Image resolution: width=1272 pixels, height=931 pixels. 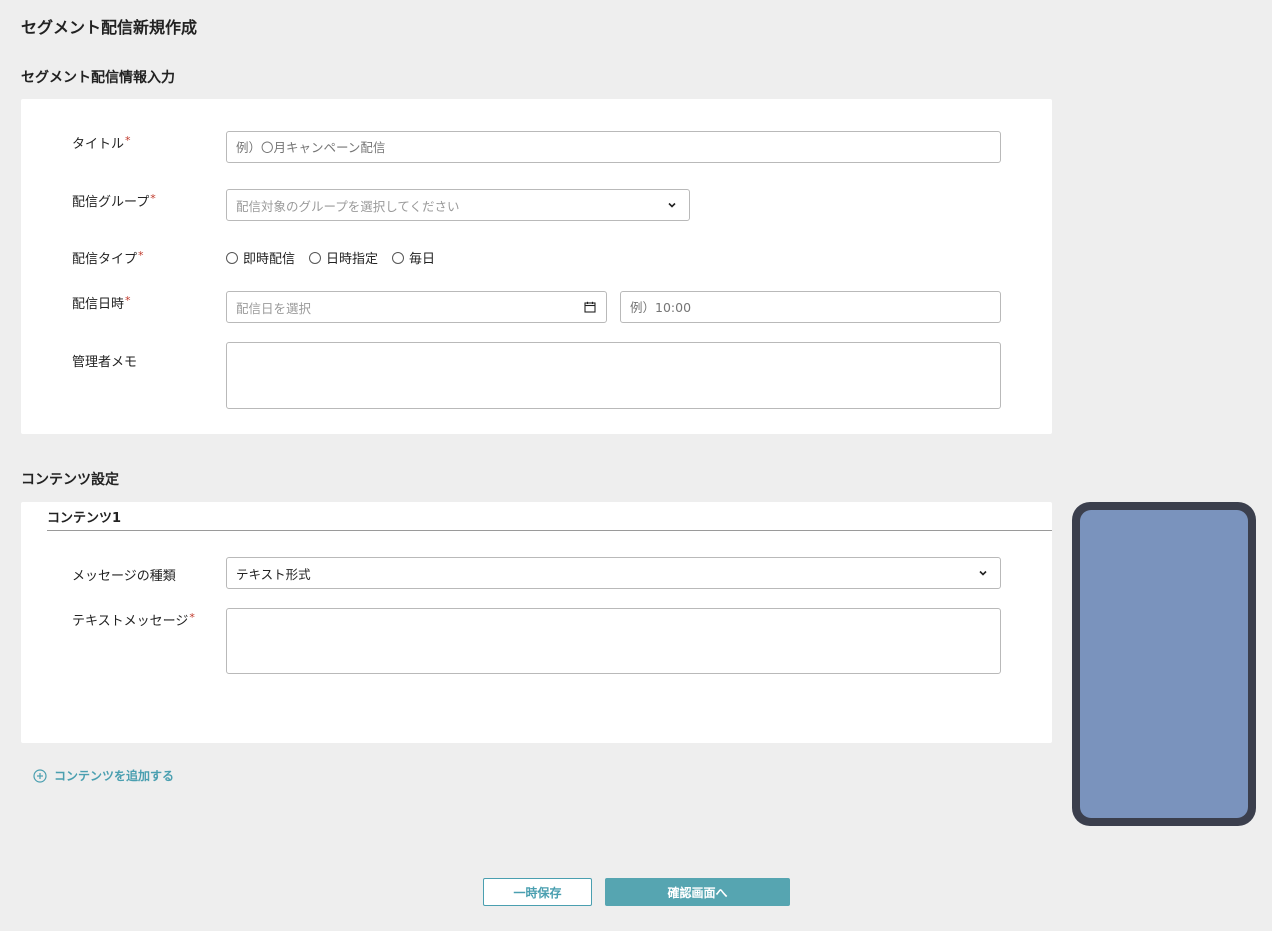 What do you see at coordinates (114, 201) in the screenshot?
I see `group-label: 配信グループ*` at bounding box center [114, 201].